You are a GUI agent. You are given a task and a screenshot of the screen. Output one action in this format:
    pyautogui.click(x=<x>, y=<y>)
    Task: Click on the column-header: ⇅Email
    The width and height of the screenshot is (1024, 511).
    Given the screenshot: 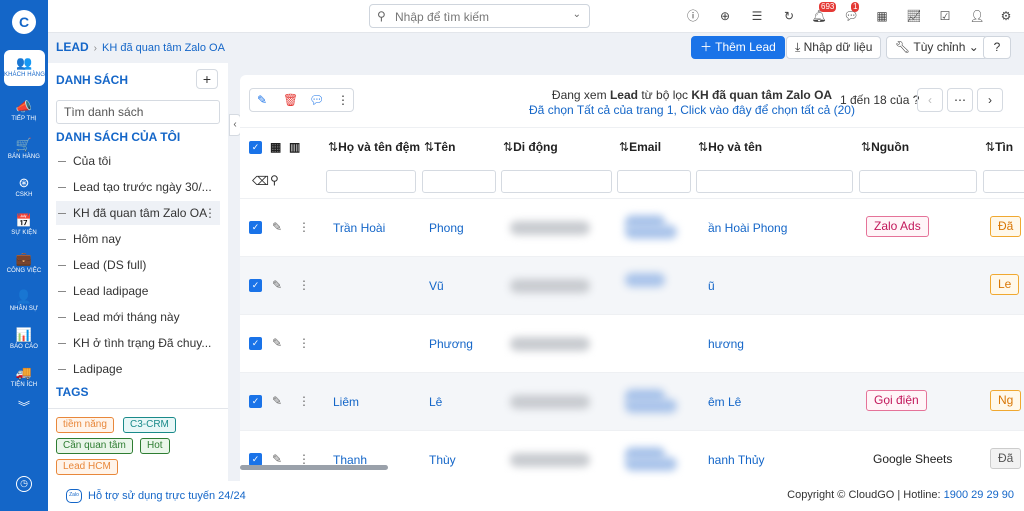 What is the action you would take?
    pyautogui.click(x=640, y=147)
    